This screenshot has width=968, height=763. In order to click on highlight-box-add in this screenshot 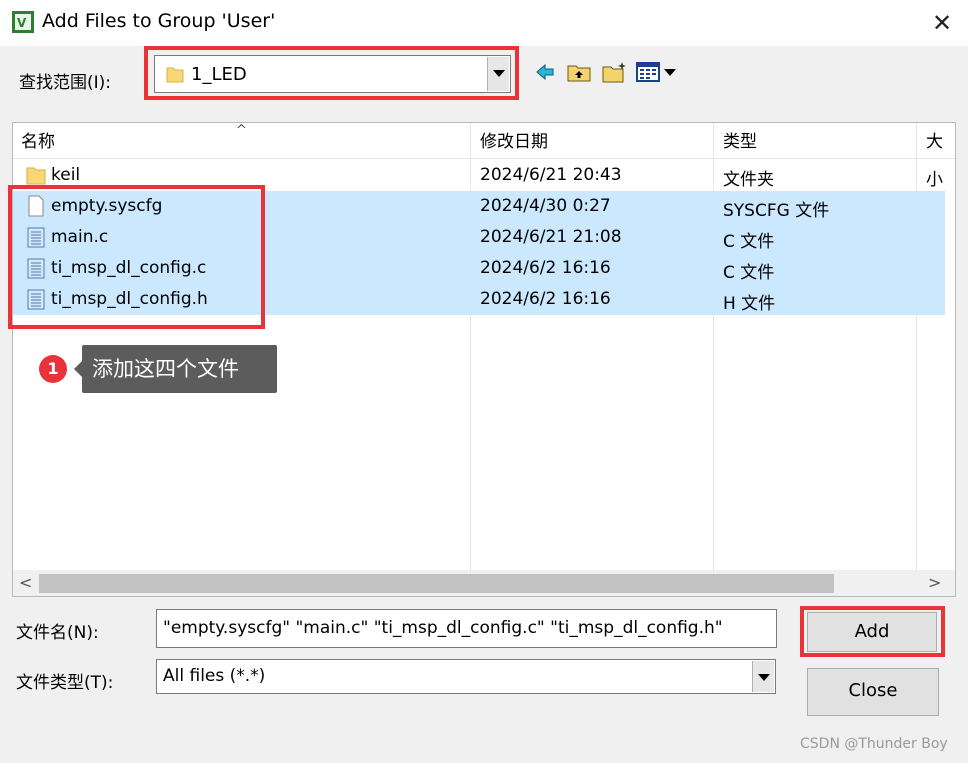, I will do `click(872, 631)`.